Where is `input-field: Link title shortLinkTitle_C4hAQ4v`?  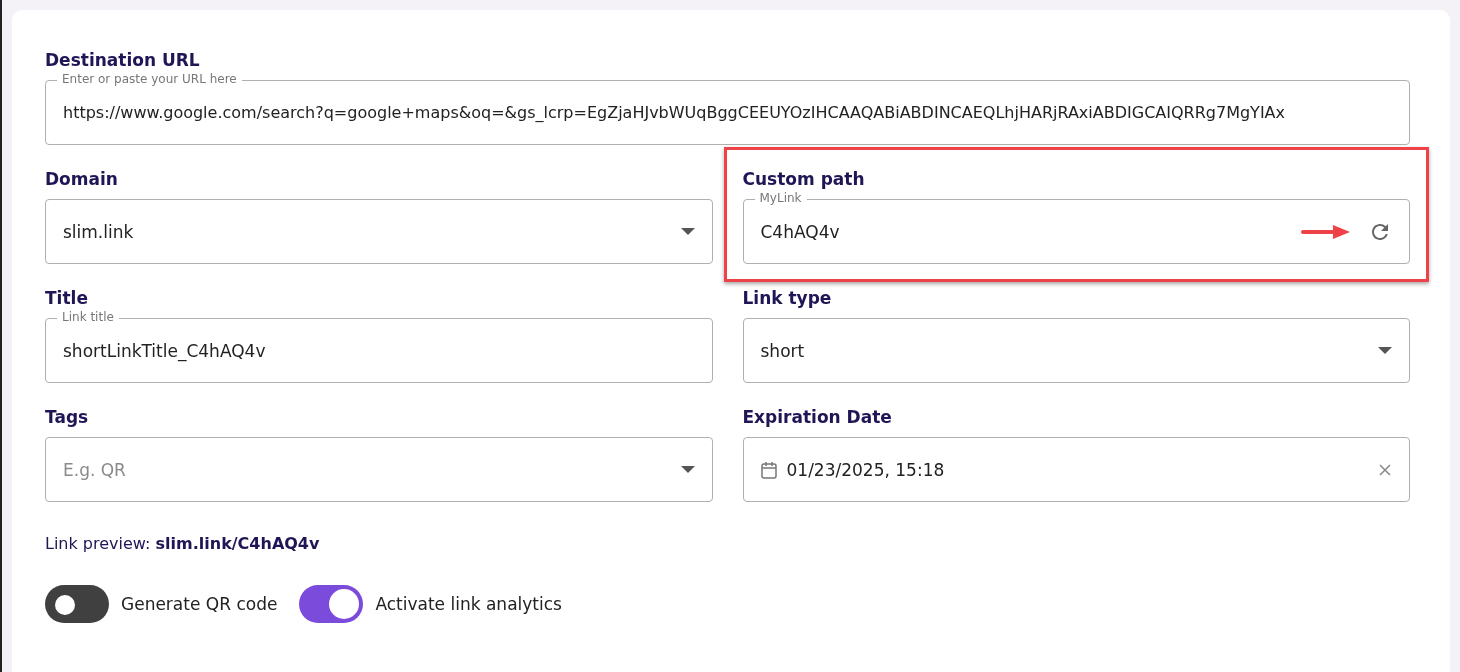
input-field: Link title shortLinkTitle_C4hAQ4v is located at coordinates (379, 346).